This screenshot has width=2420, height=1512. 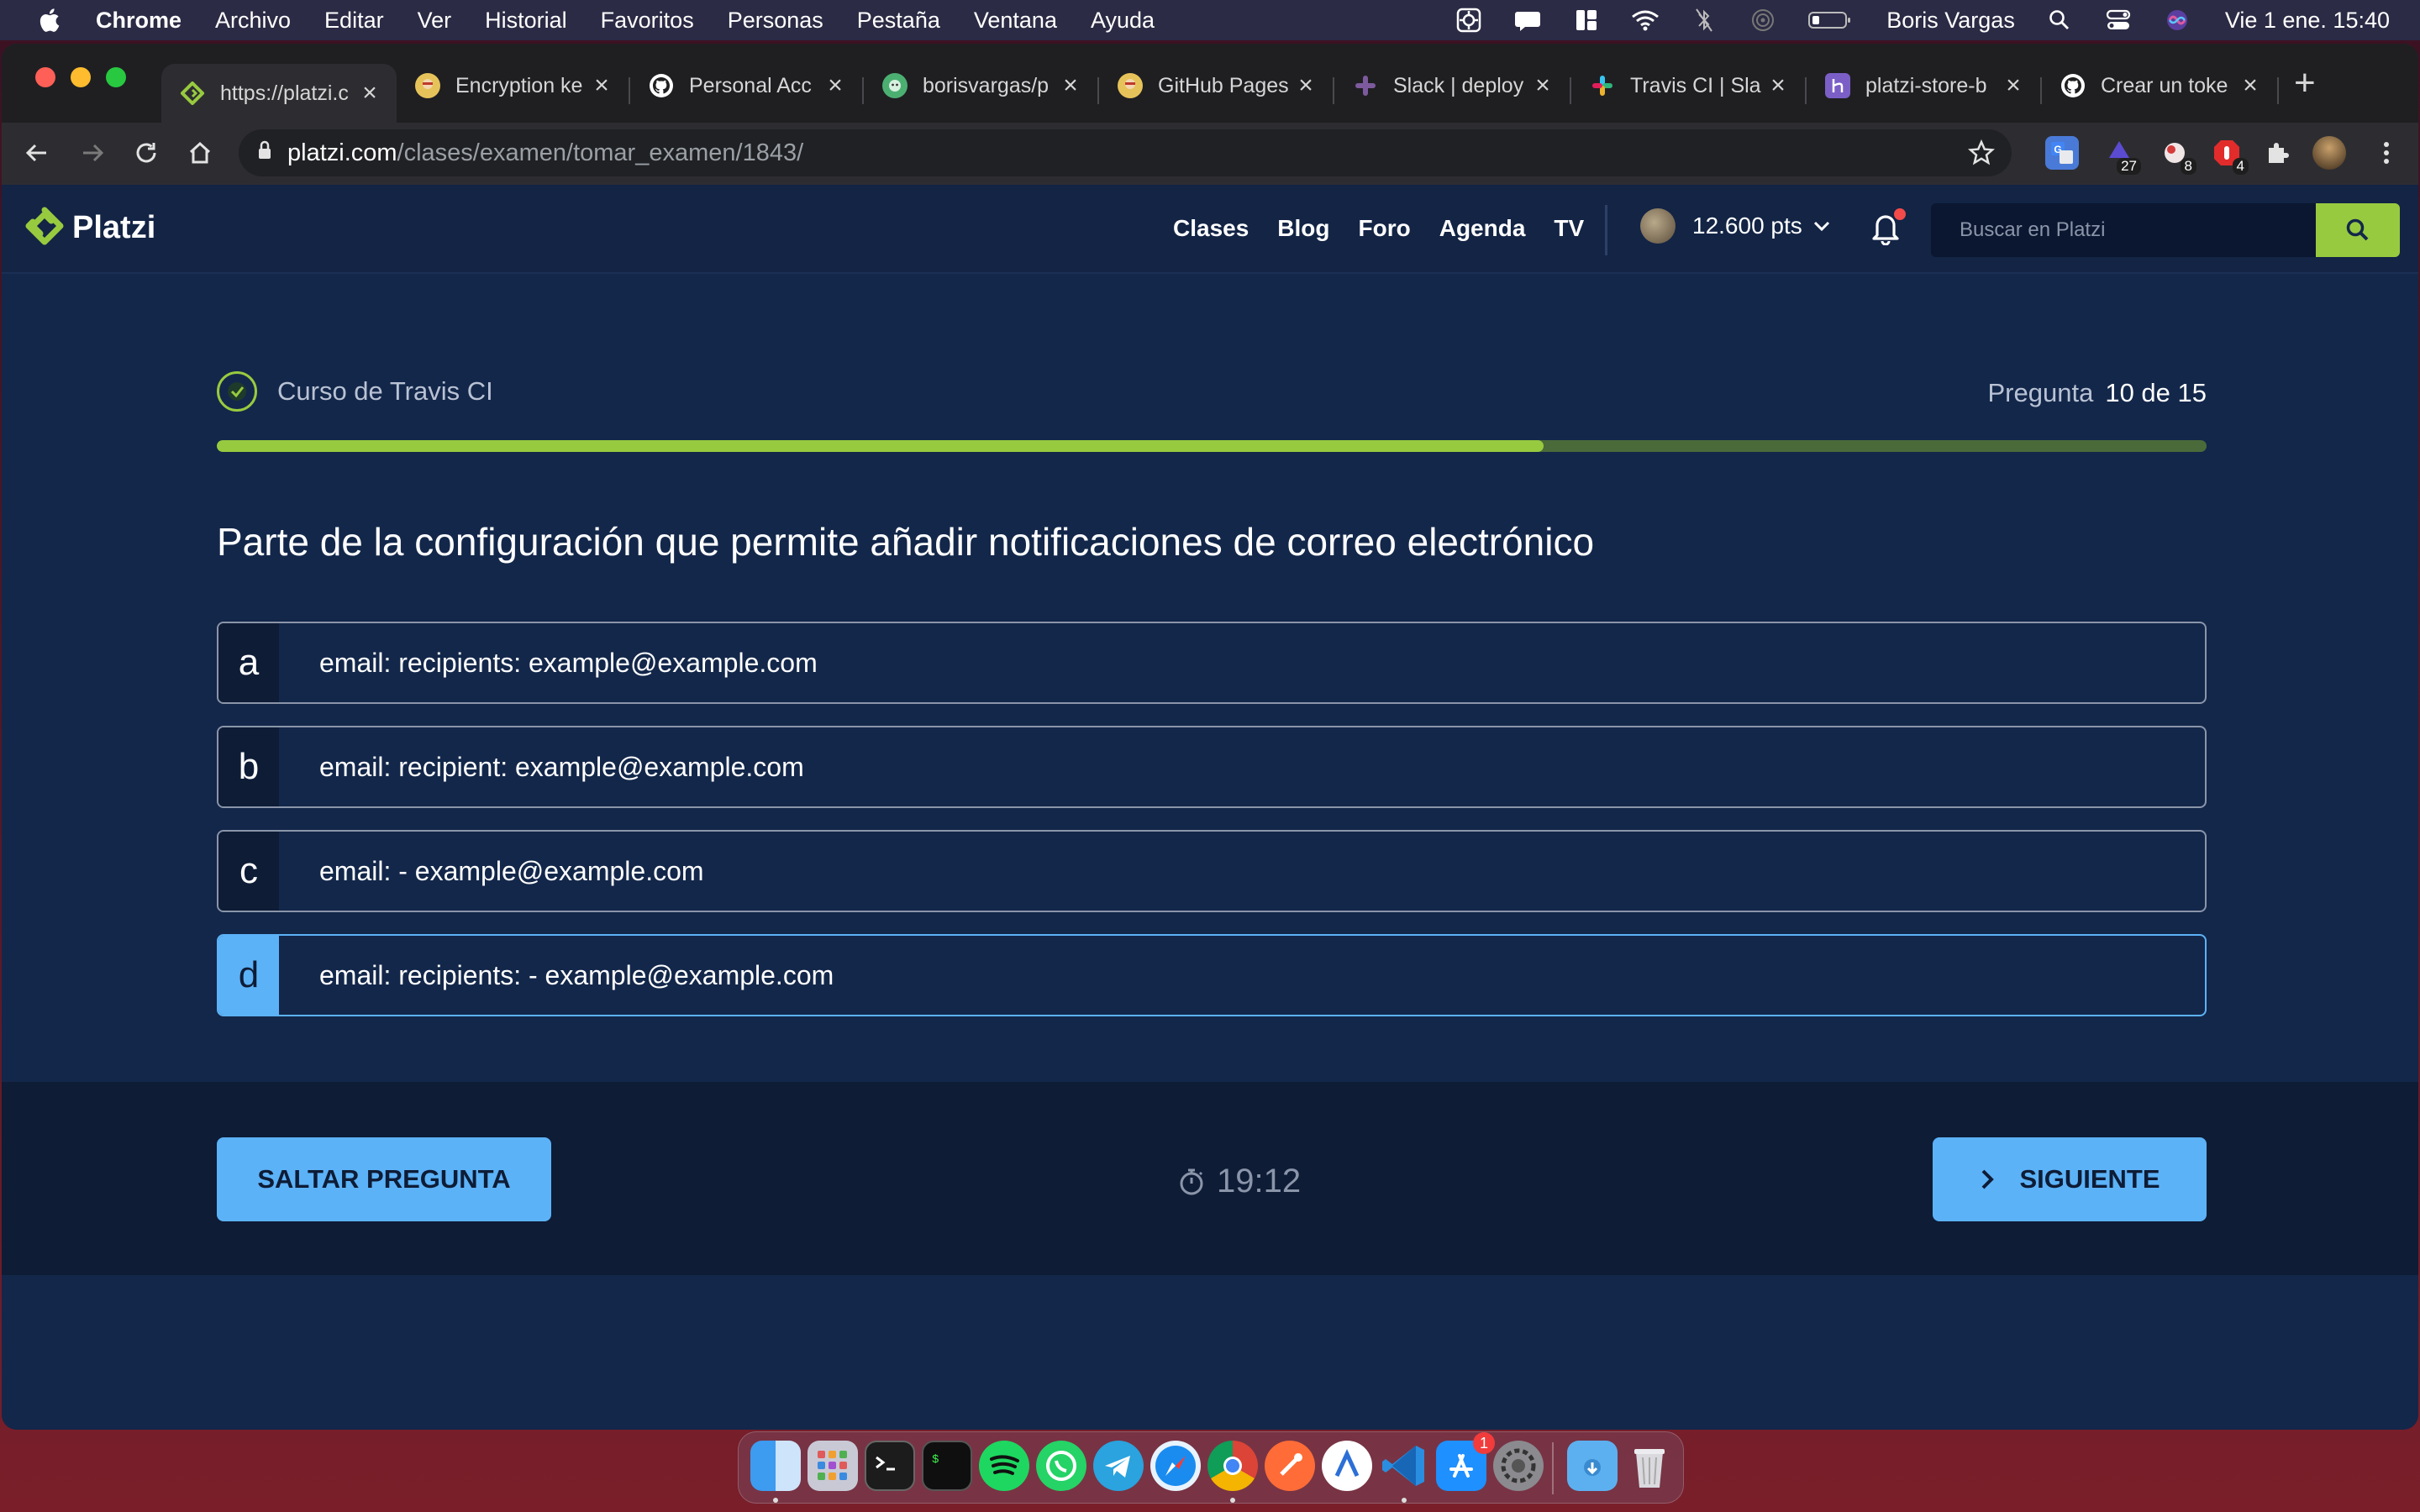 I want to click on postman-icon, so click(x=1290, y=1466).